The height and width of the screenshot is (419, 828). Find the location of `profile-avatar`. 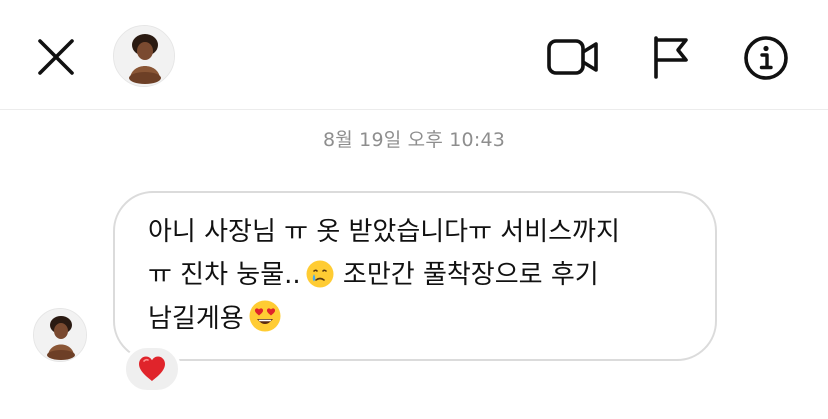

profile-avatar is located at coordinates (144, 56).